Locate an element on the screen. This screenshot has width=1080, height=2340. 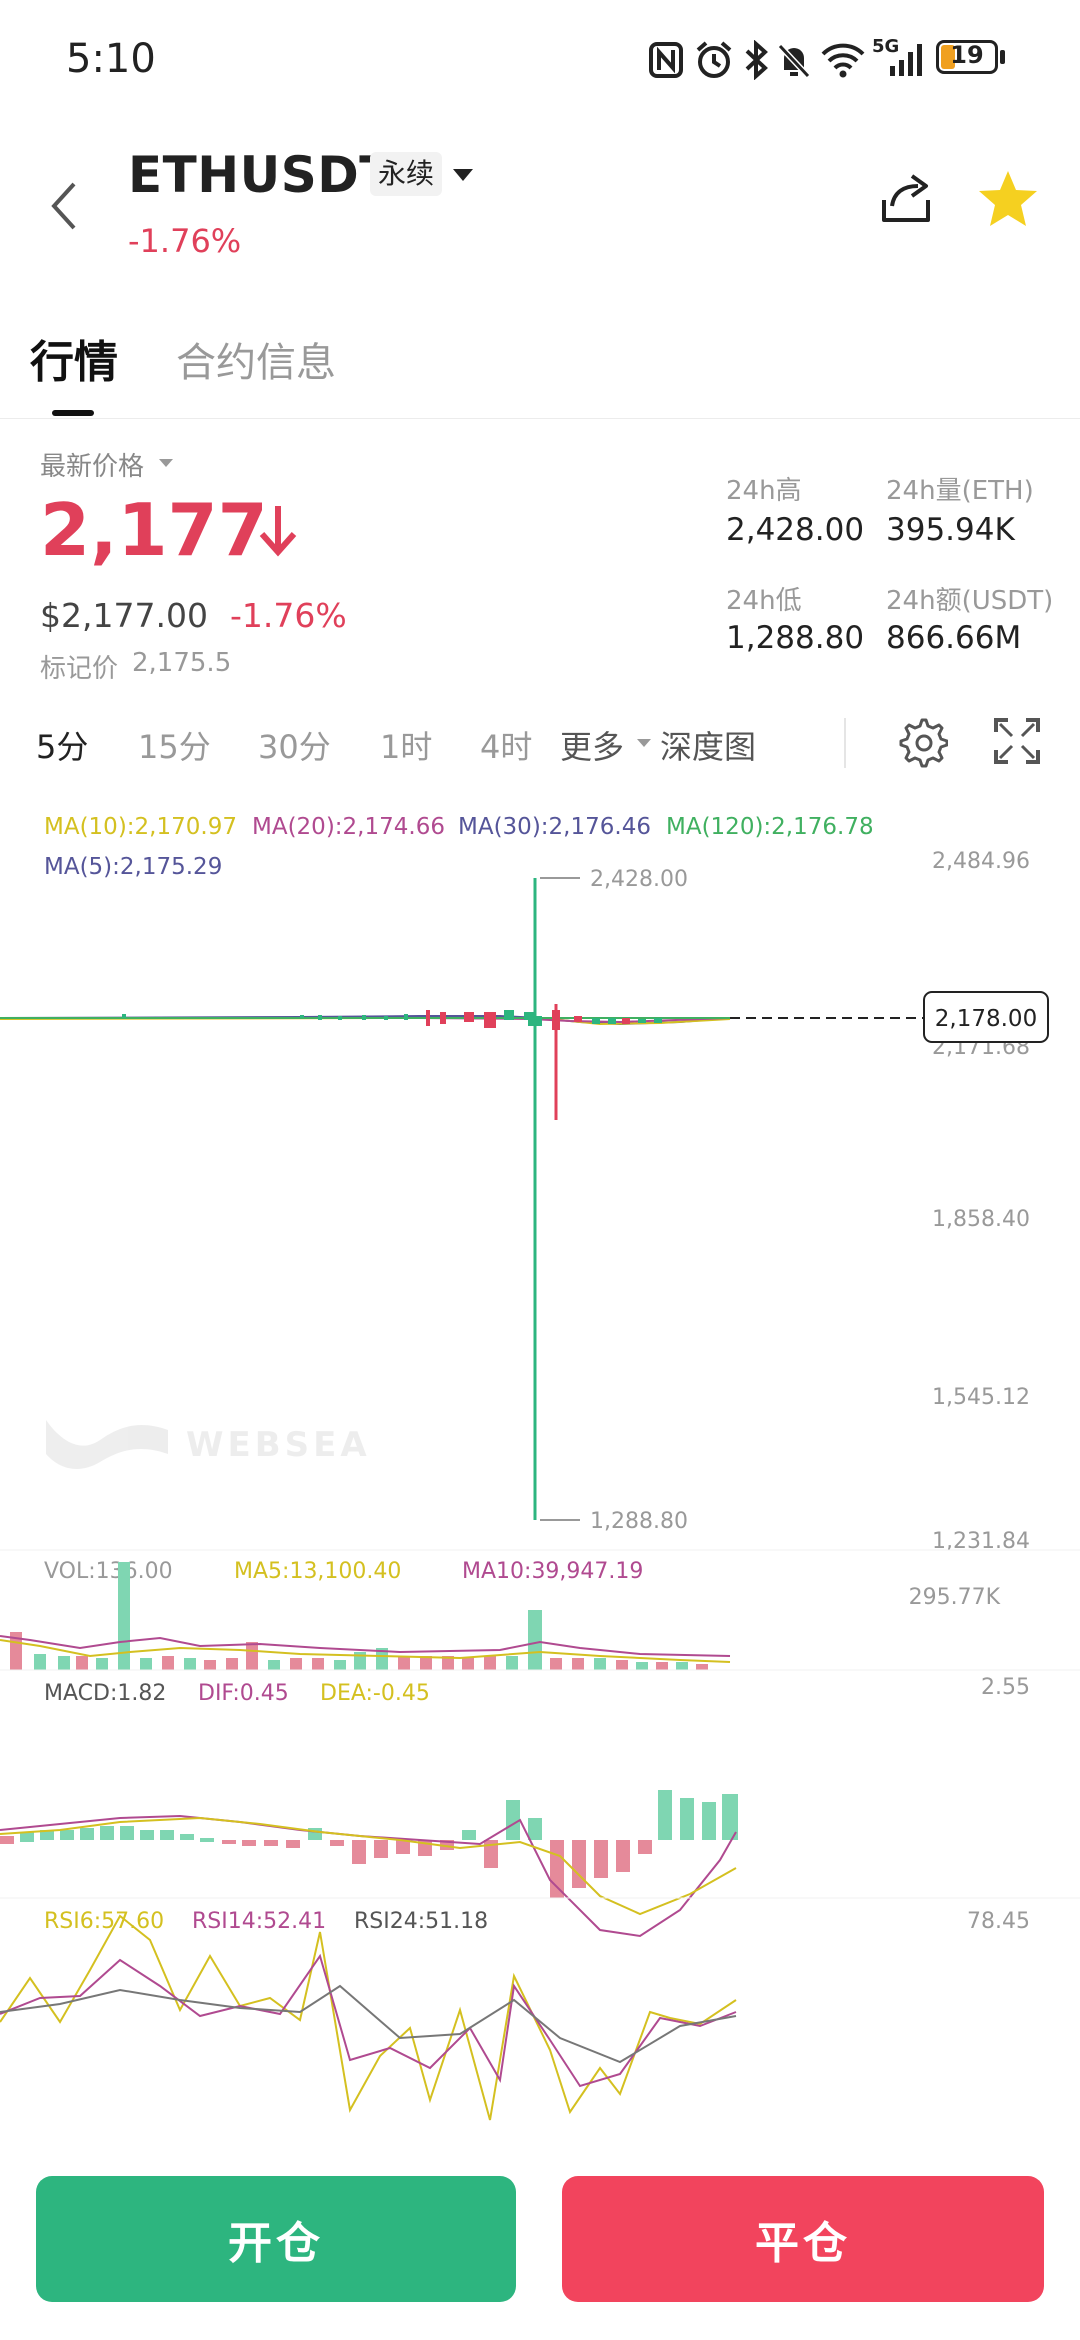
back-arrow-icon is located at coordinates (64, 206).